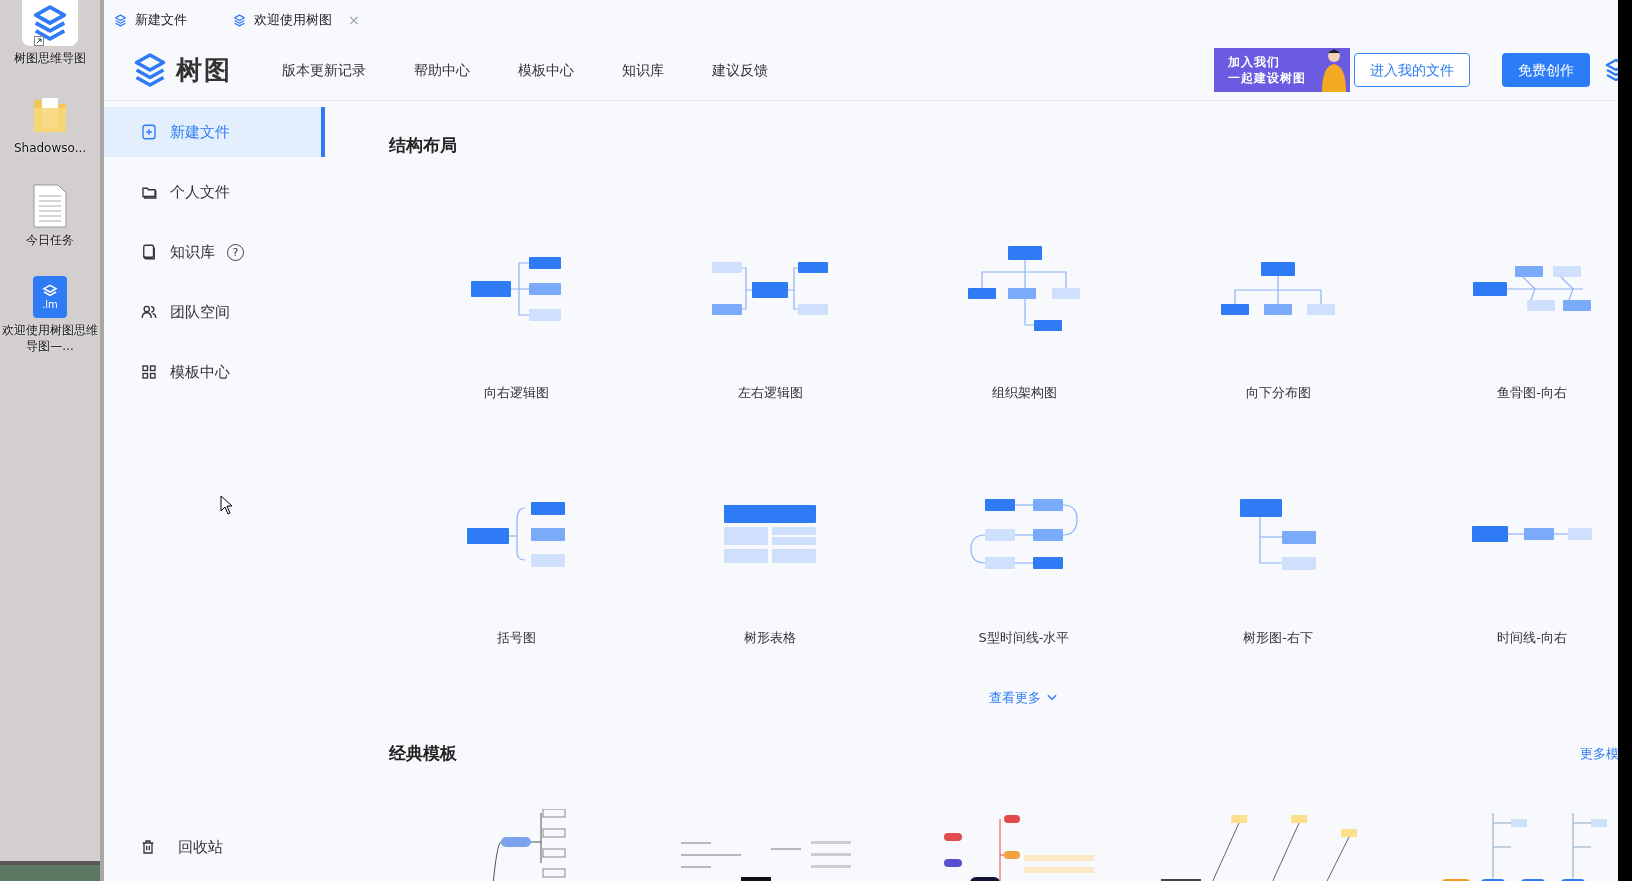  What do you see at coordinates (296, 20) in the screenshot?
I see `tab: 欢迎使用树图 ×` at bounding box center [296, 20].